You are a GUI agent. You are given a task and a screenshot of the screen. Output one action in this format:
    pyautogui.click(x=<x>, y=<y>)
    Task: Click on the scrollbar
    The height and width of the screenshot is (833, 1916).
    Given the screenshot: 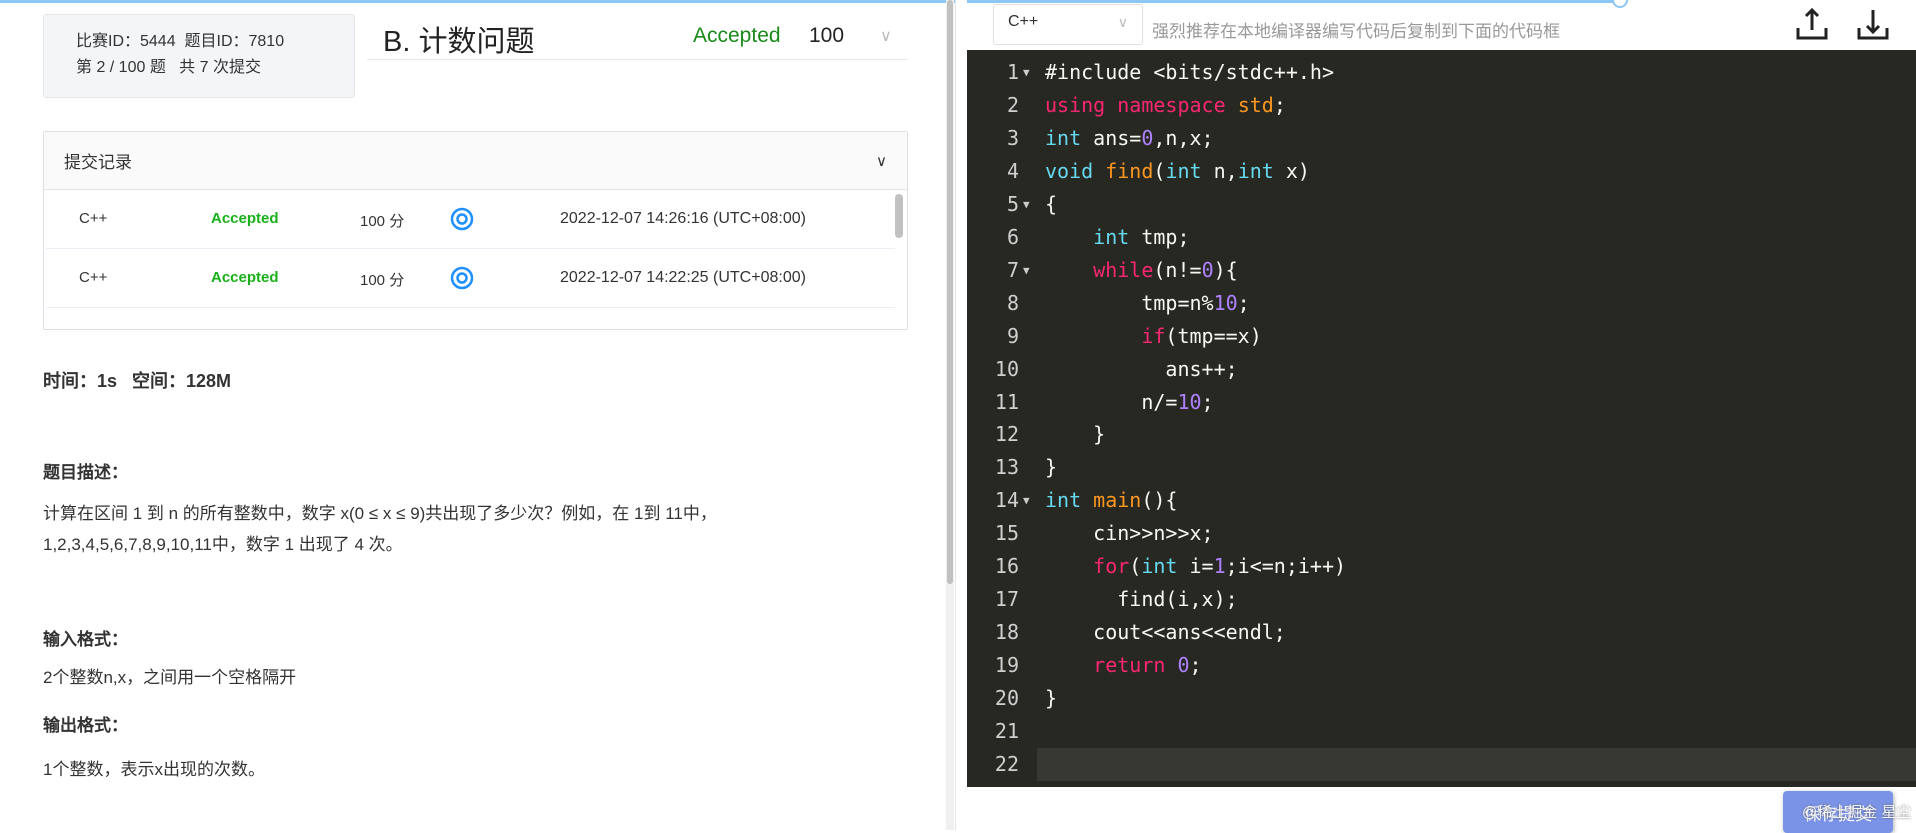 What is the action you would take?
    pyautogui.click(x=899, y=216)
    